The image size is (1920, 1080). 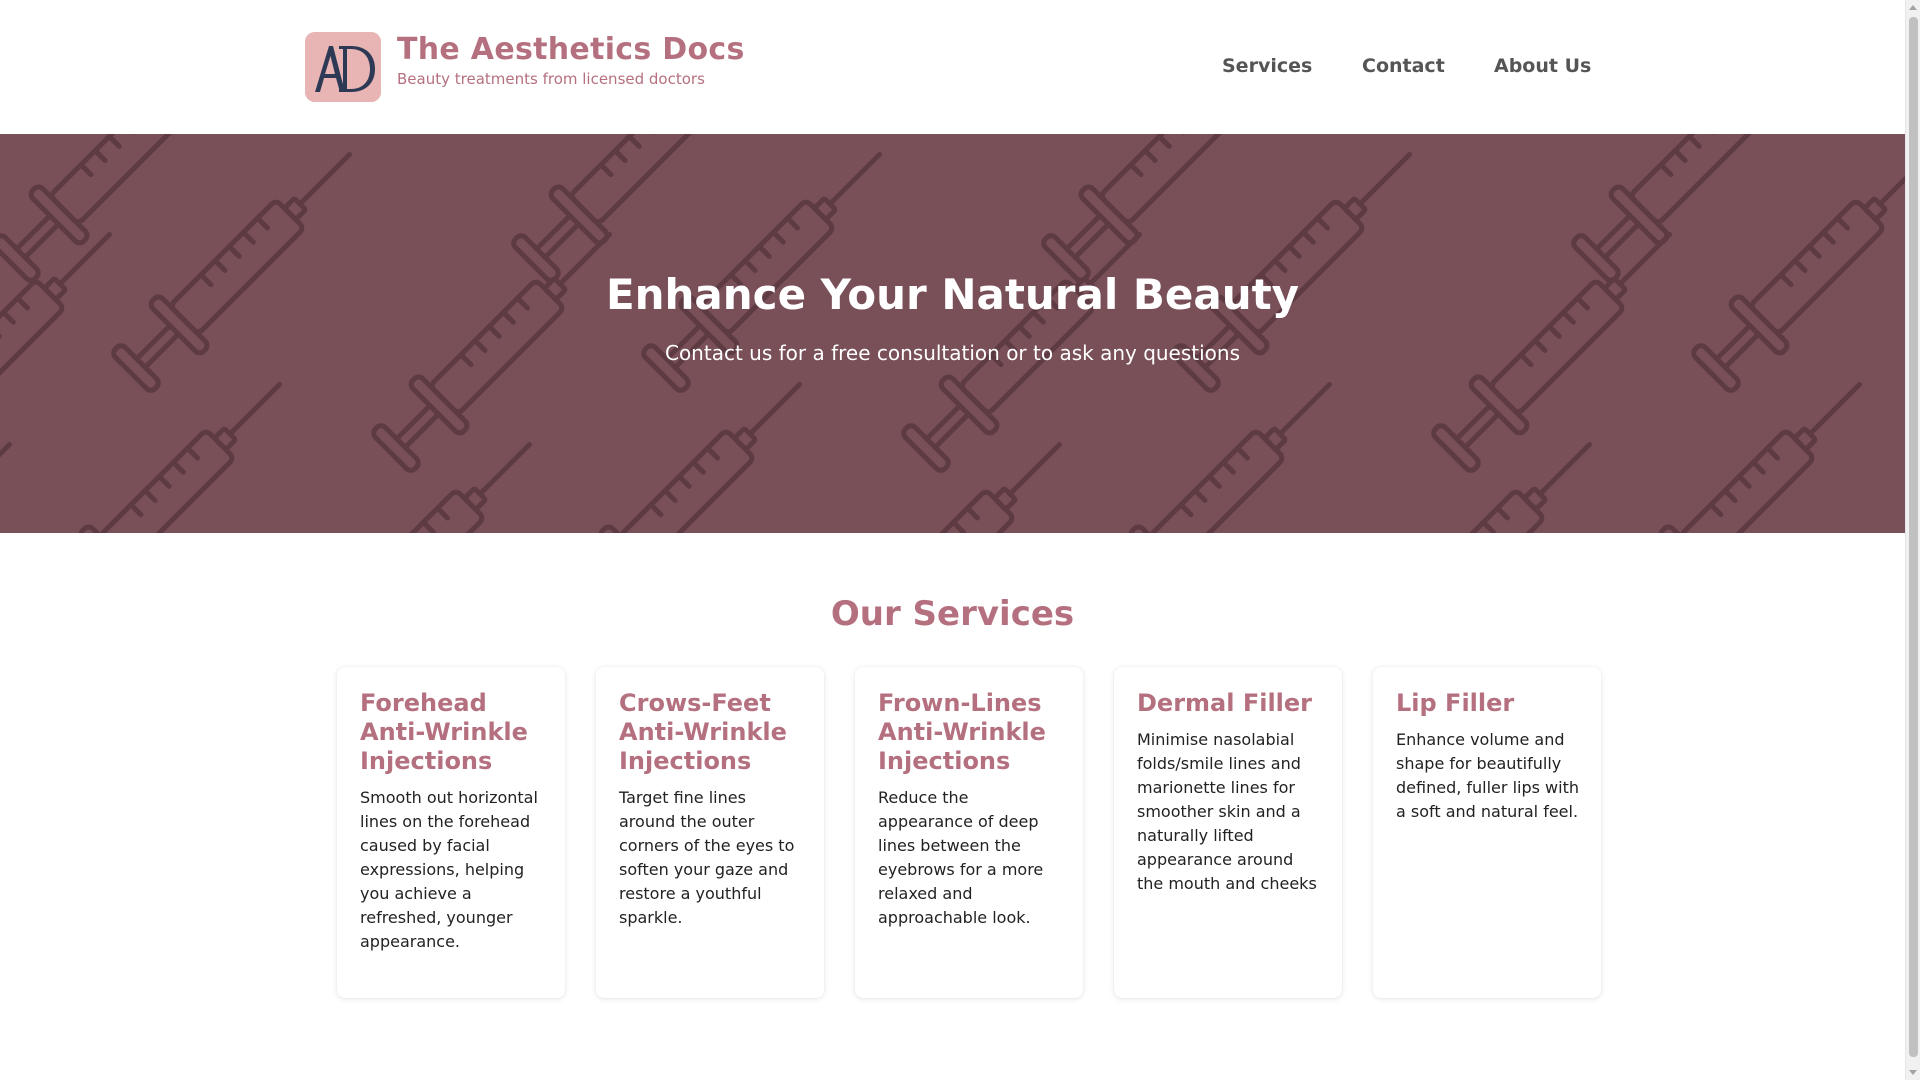 What do you see at coordinates (343, 67) in the screenshot?
I see `ad-monogram-icon` at bounding box center [343, 67].